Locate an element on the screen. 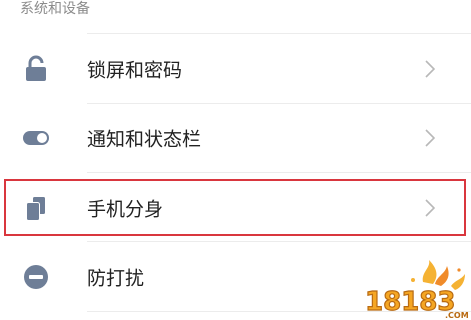 Image resolution: width=471 pixels, height=320 pixels. section-header: 系统和设备 is located at coordinates (55, 9).